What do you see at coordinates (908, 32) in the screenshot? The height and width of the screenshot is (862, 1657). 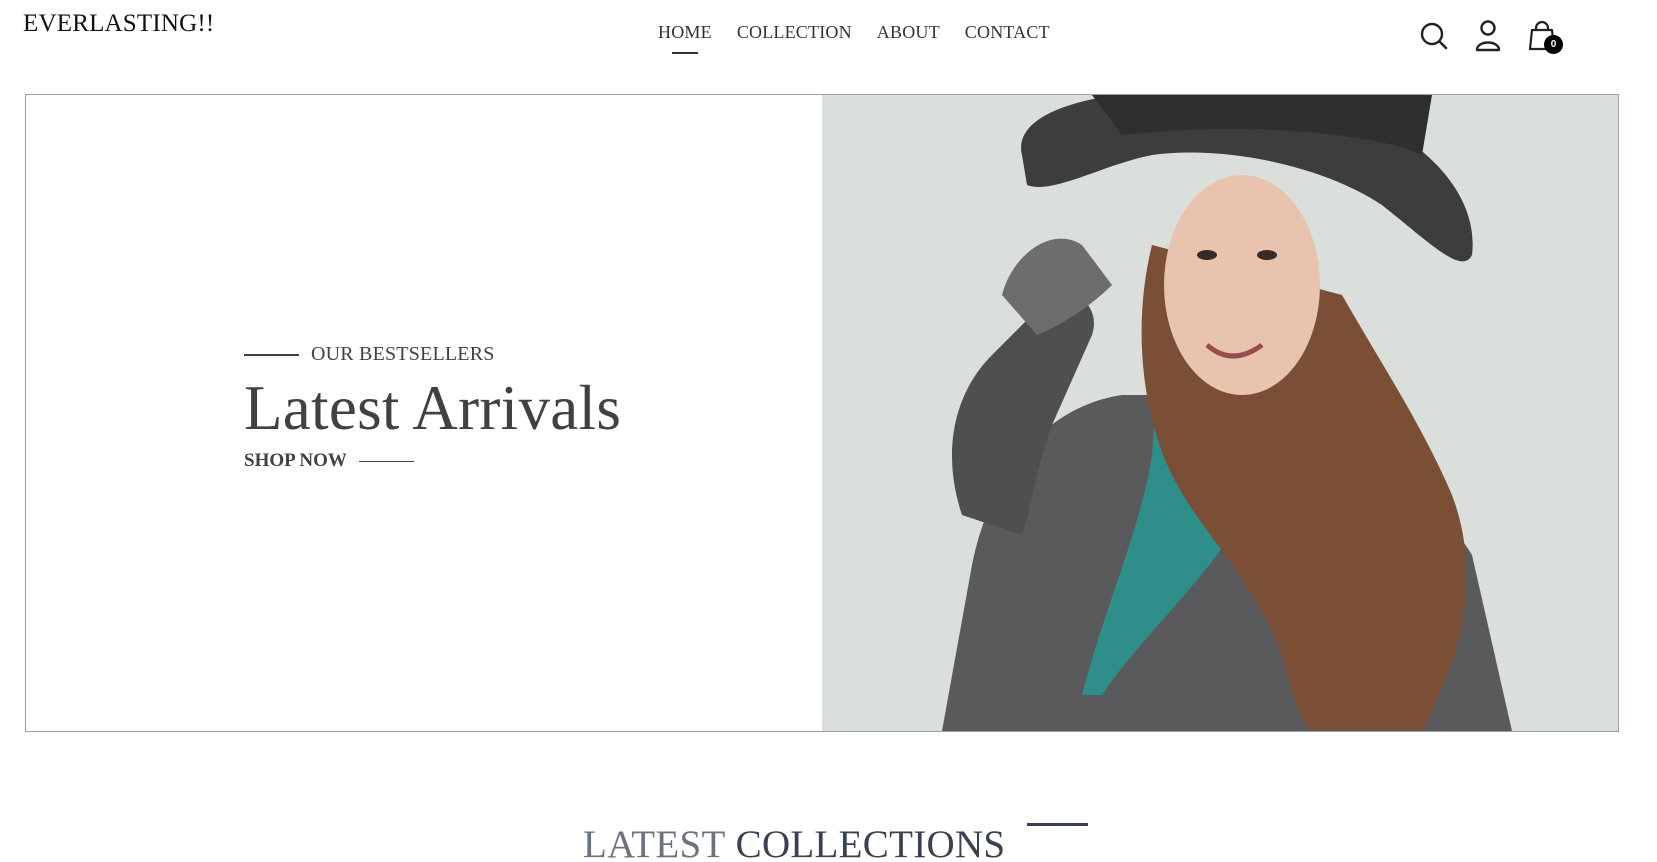 I see `nav-about: ABOUT` at bounding box center [908, 32].